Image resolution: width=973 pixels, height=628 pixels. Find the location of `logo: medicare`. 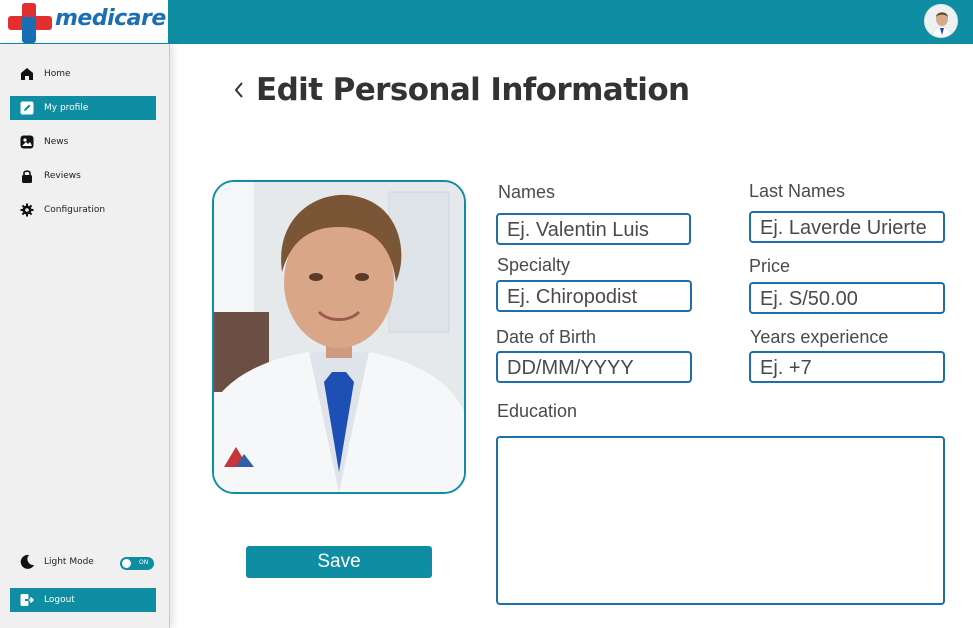

logo: medicare is located at coordinates (84, 22).